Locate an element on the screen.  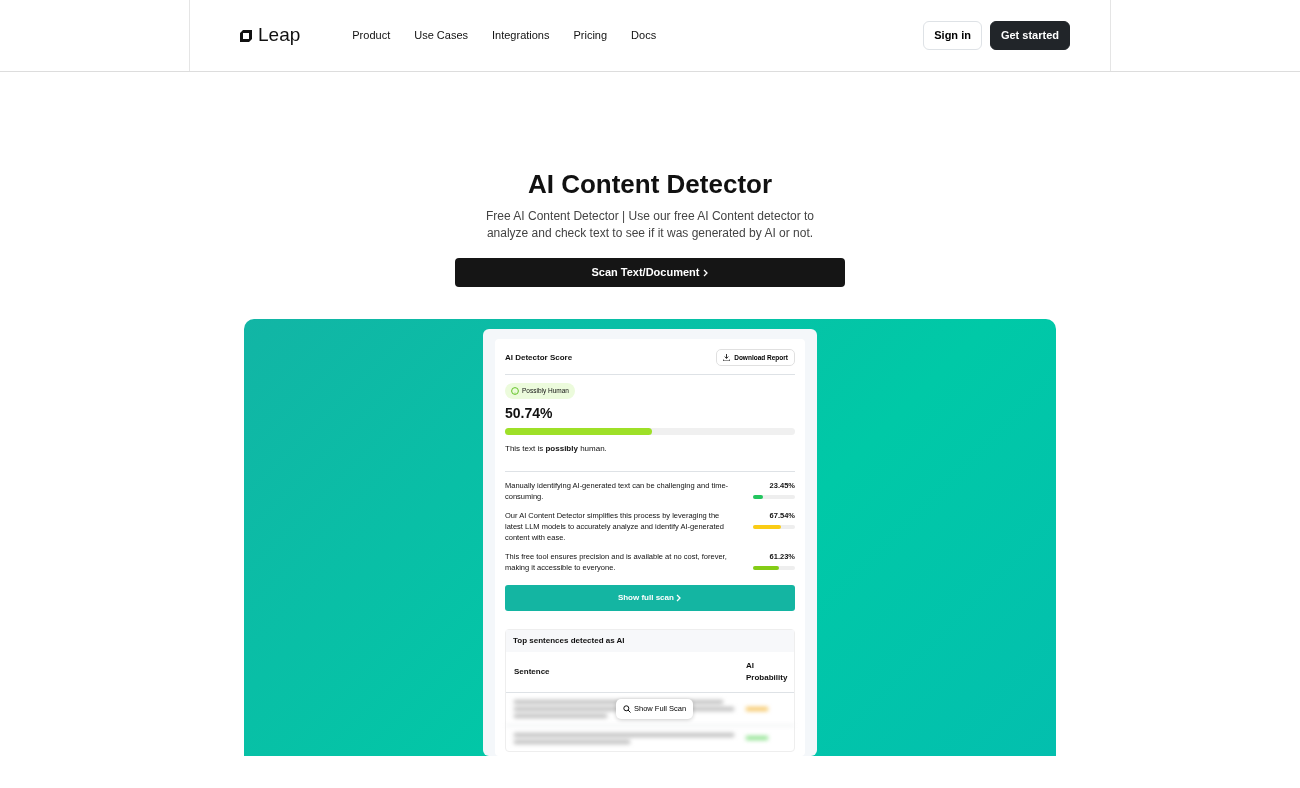
table-title: Top sentences detected as AI is located at coordinates (650, 641).